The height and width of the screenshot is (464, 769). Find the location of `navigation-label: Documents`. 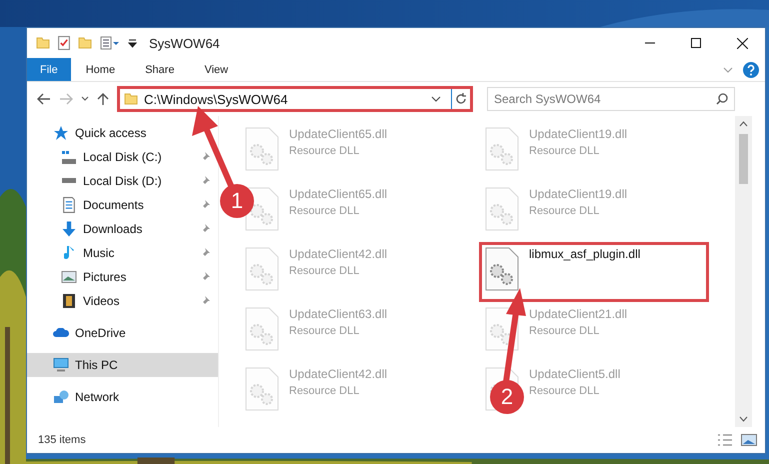

navigation-label: Documents is located at coordinates (114, 205).